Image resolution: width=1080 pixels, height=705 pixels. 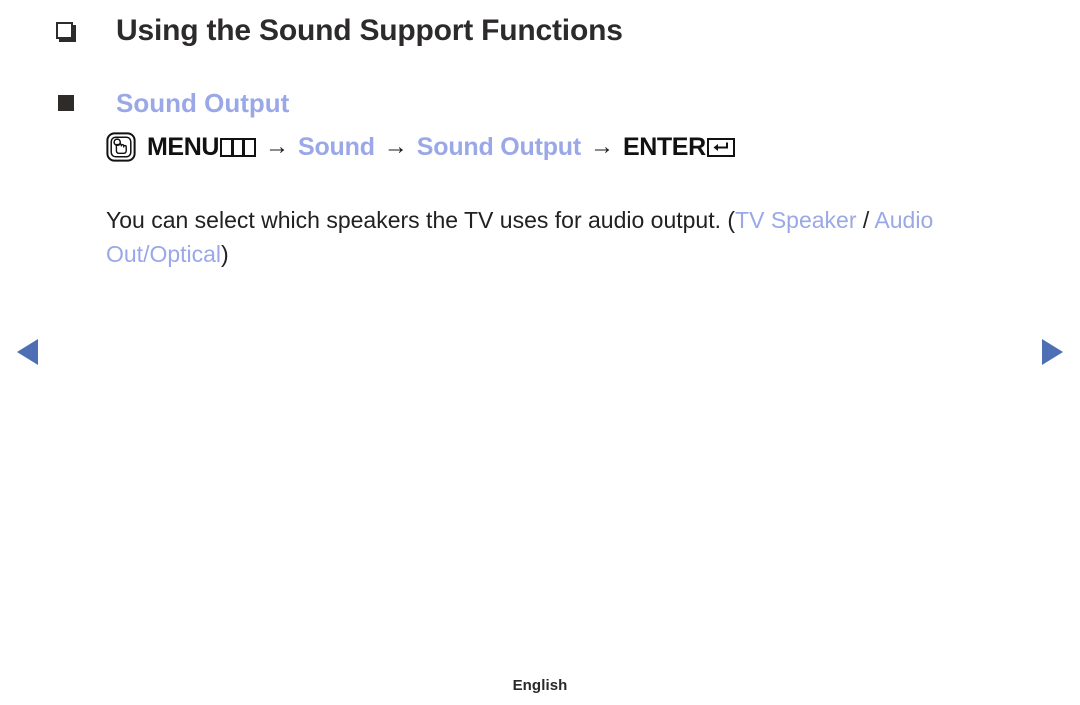 I want to click on menu-step-sound: Sound, so click(x=336, y=147).